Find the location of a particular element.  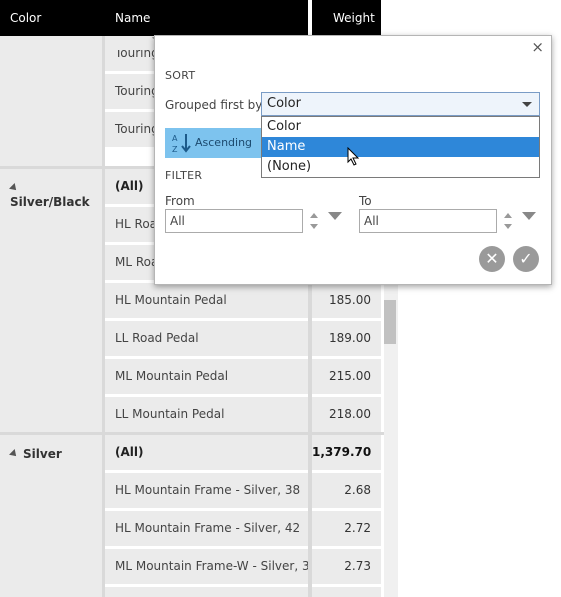

svg-text: A is located at coordinates (175, 138).